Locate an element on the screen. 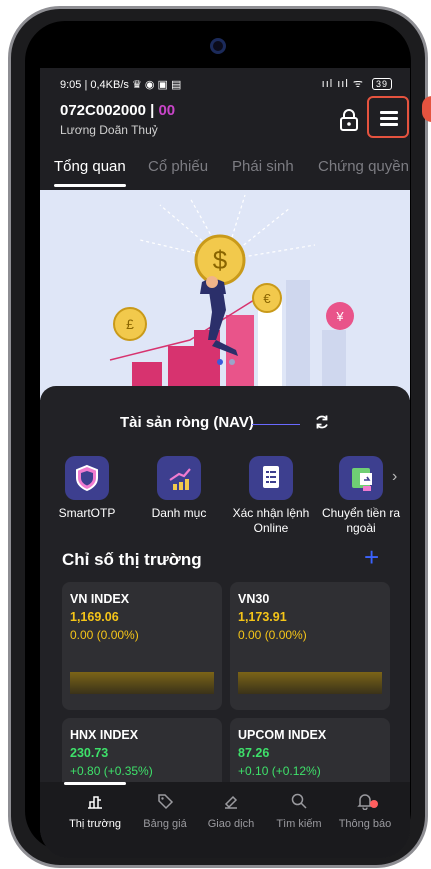  shield-icon is located at coordinates (87, 478).